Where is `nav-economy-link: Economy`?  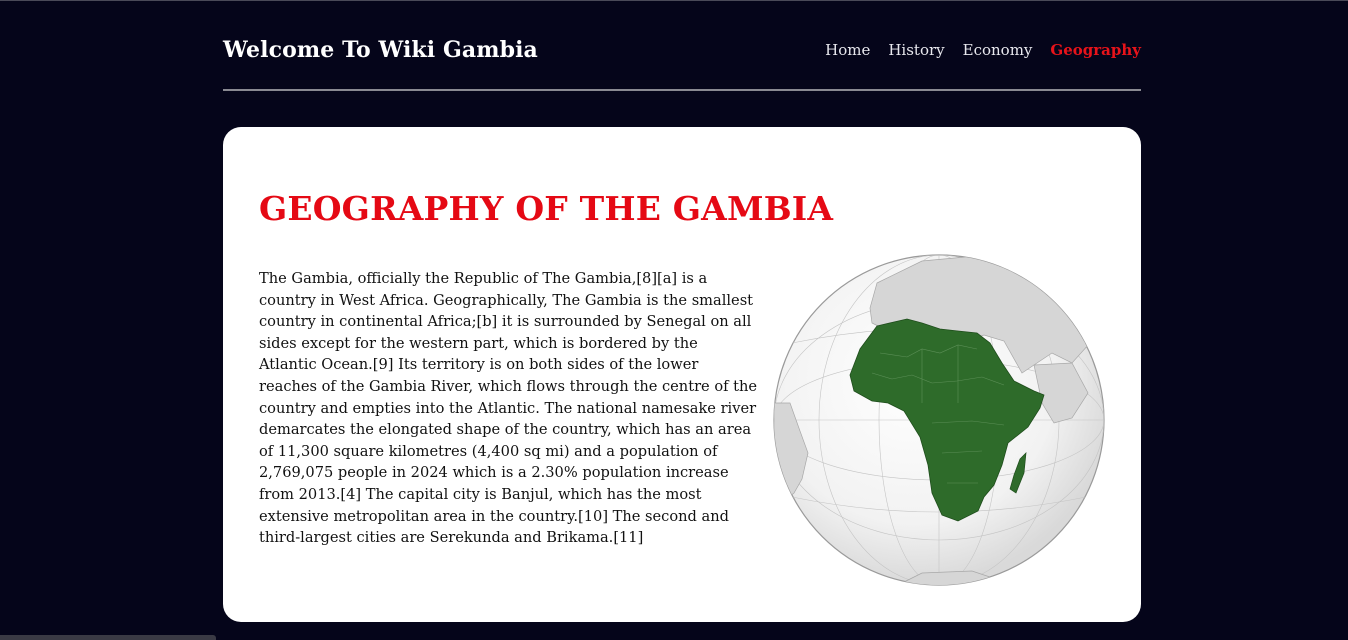
nav-economy-link: Economy is located at coordinates (998, 50).